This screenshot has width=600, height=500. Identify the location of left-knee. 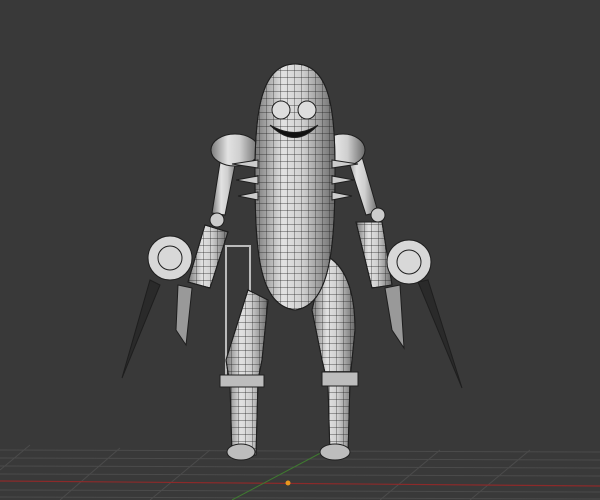
(242, 381).